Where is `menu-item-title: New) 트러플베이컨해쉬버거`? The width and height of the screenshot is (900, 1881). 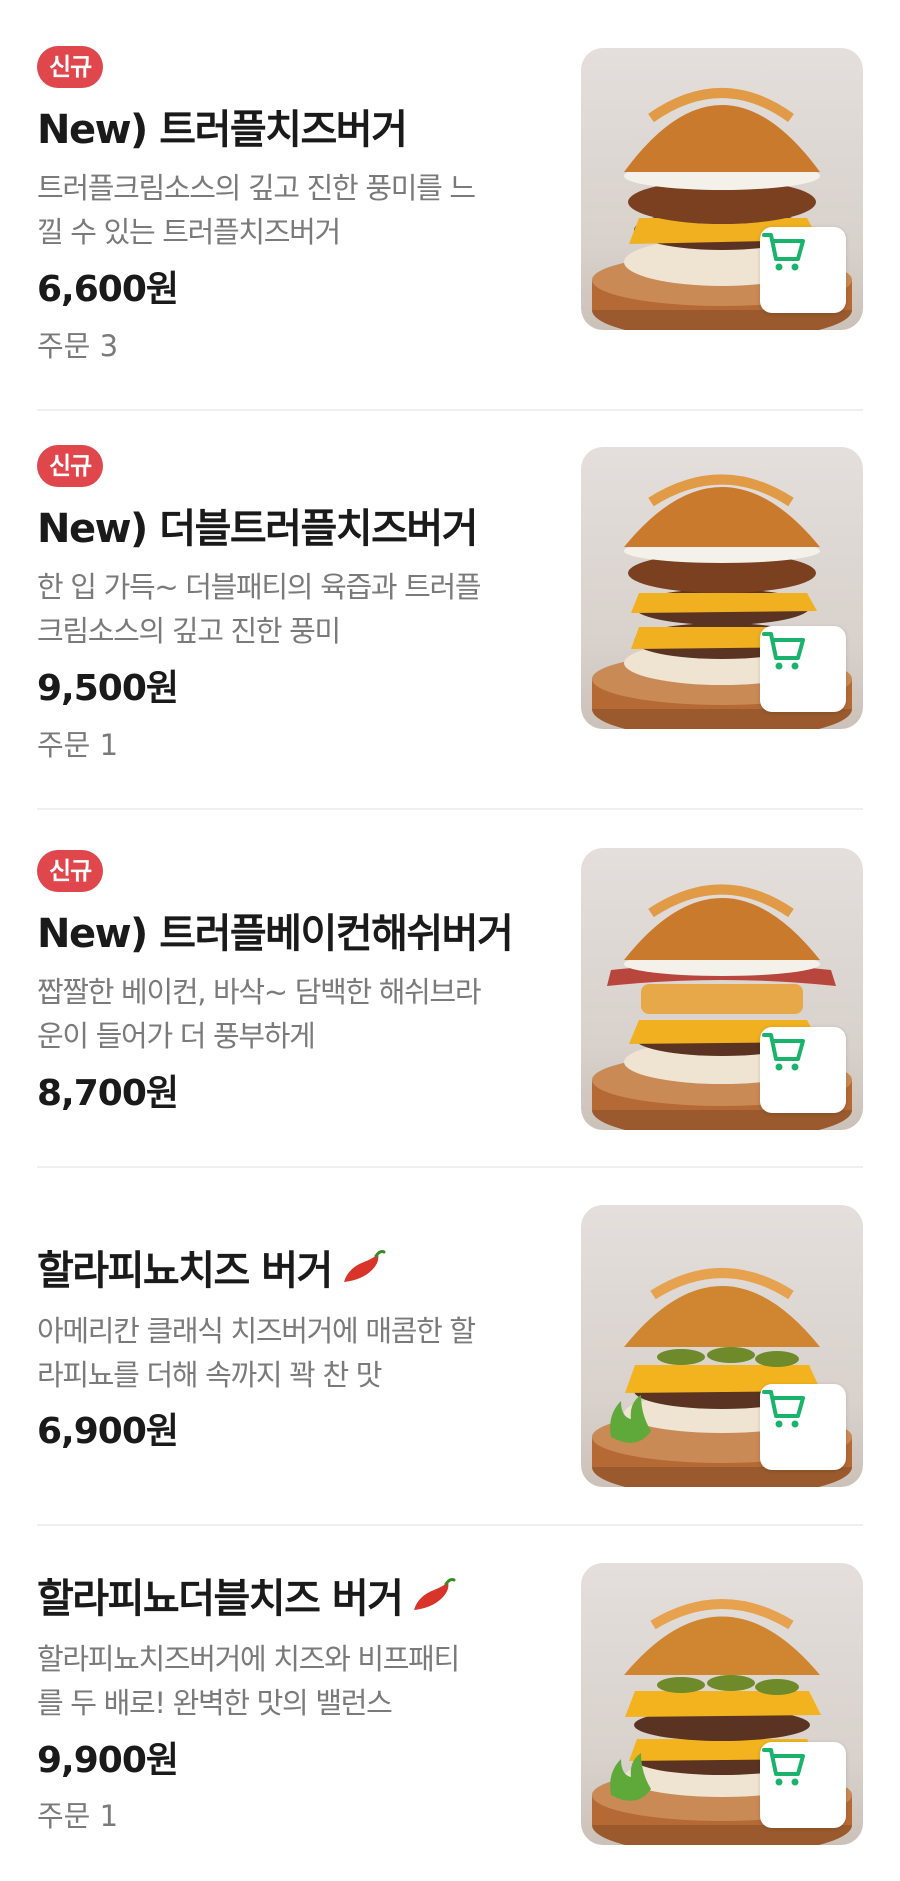
menu-item-title: New) 트러플베이컨해쉬버거 is located at coordinates (275, 934).